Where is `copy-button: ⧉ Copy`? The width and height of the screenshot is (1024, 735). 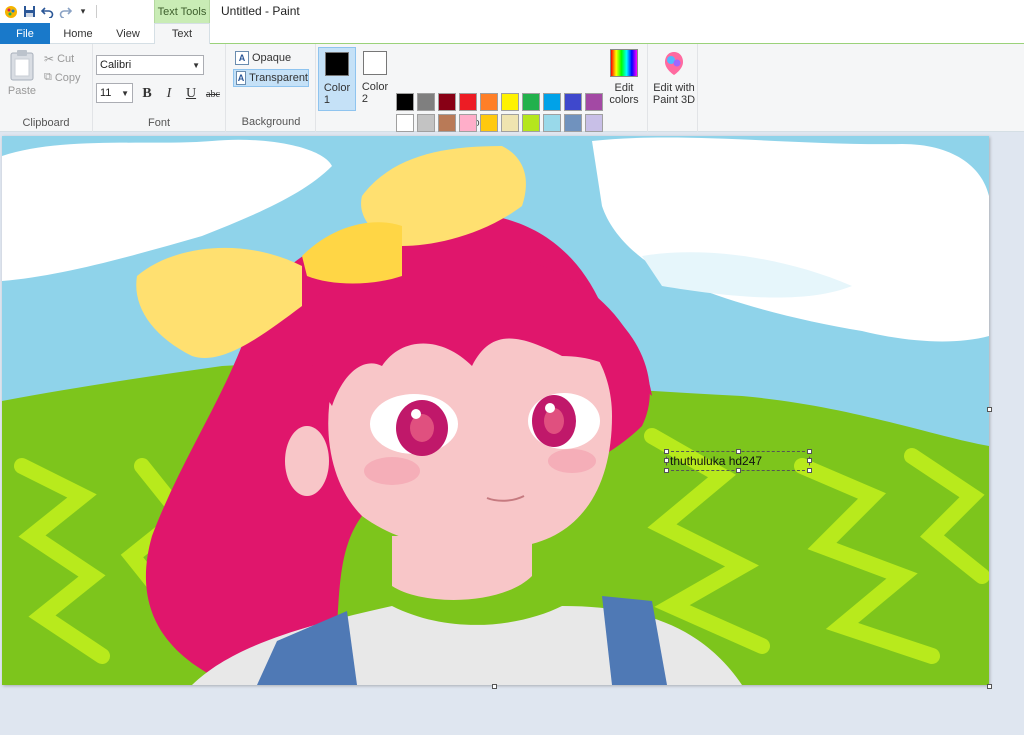
copy-button: ⧉ Copy is located at coordinates (62, 77).